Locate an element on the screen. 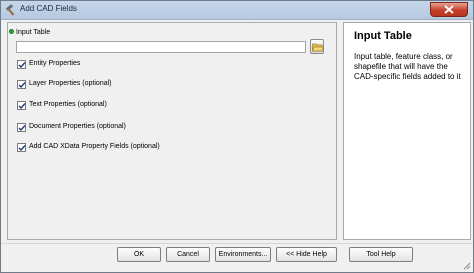 The image size is (474, 273). cancel-button: Cancel is located at coordinates (188, 254).